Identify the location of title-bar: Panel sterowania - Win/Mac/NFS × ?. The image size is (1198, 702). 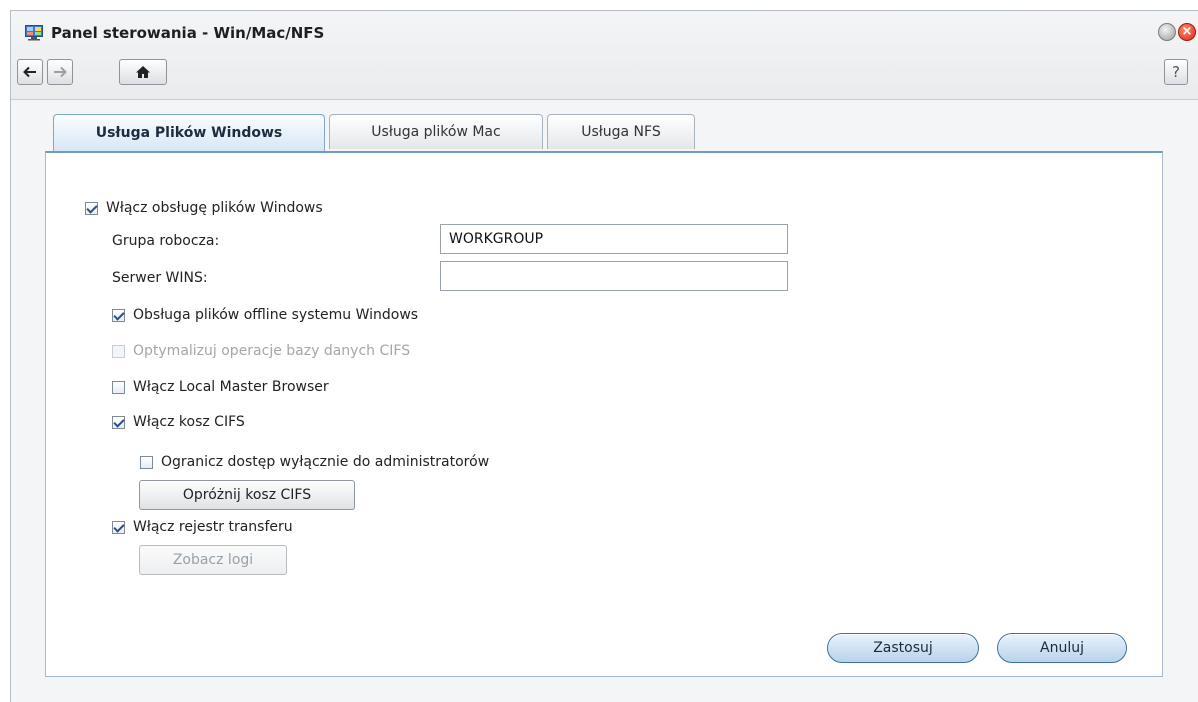
(604, 55).